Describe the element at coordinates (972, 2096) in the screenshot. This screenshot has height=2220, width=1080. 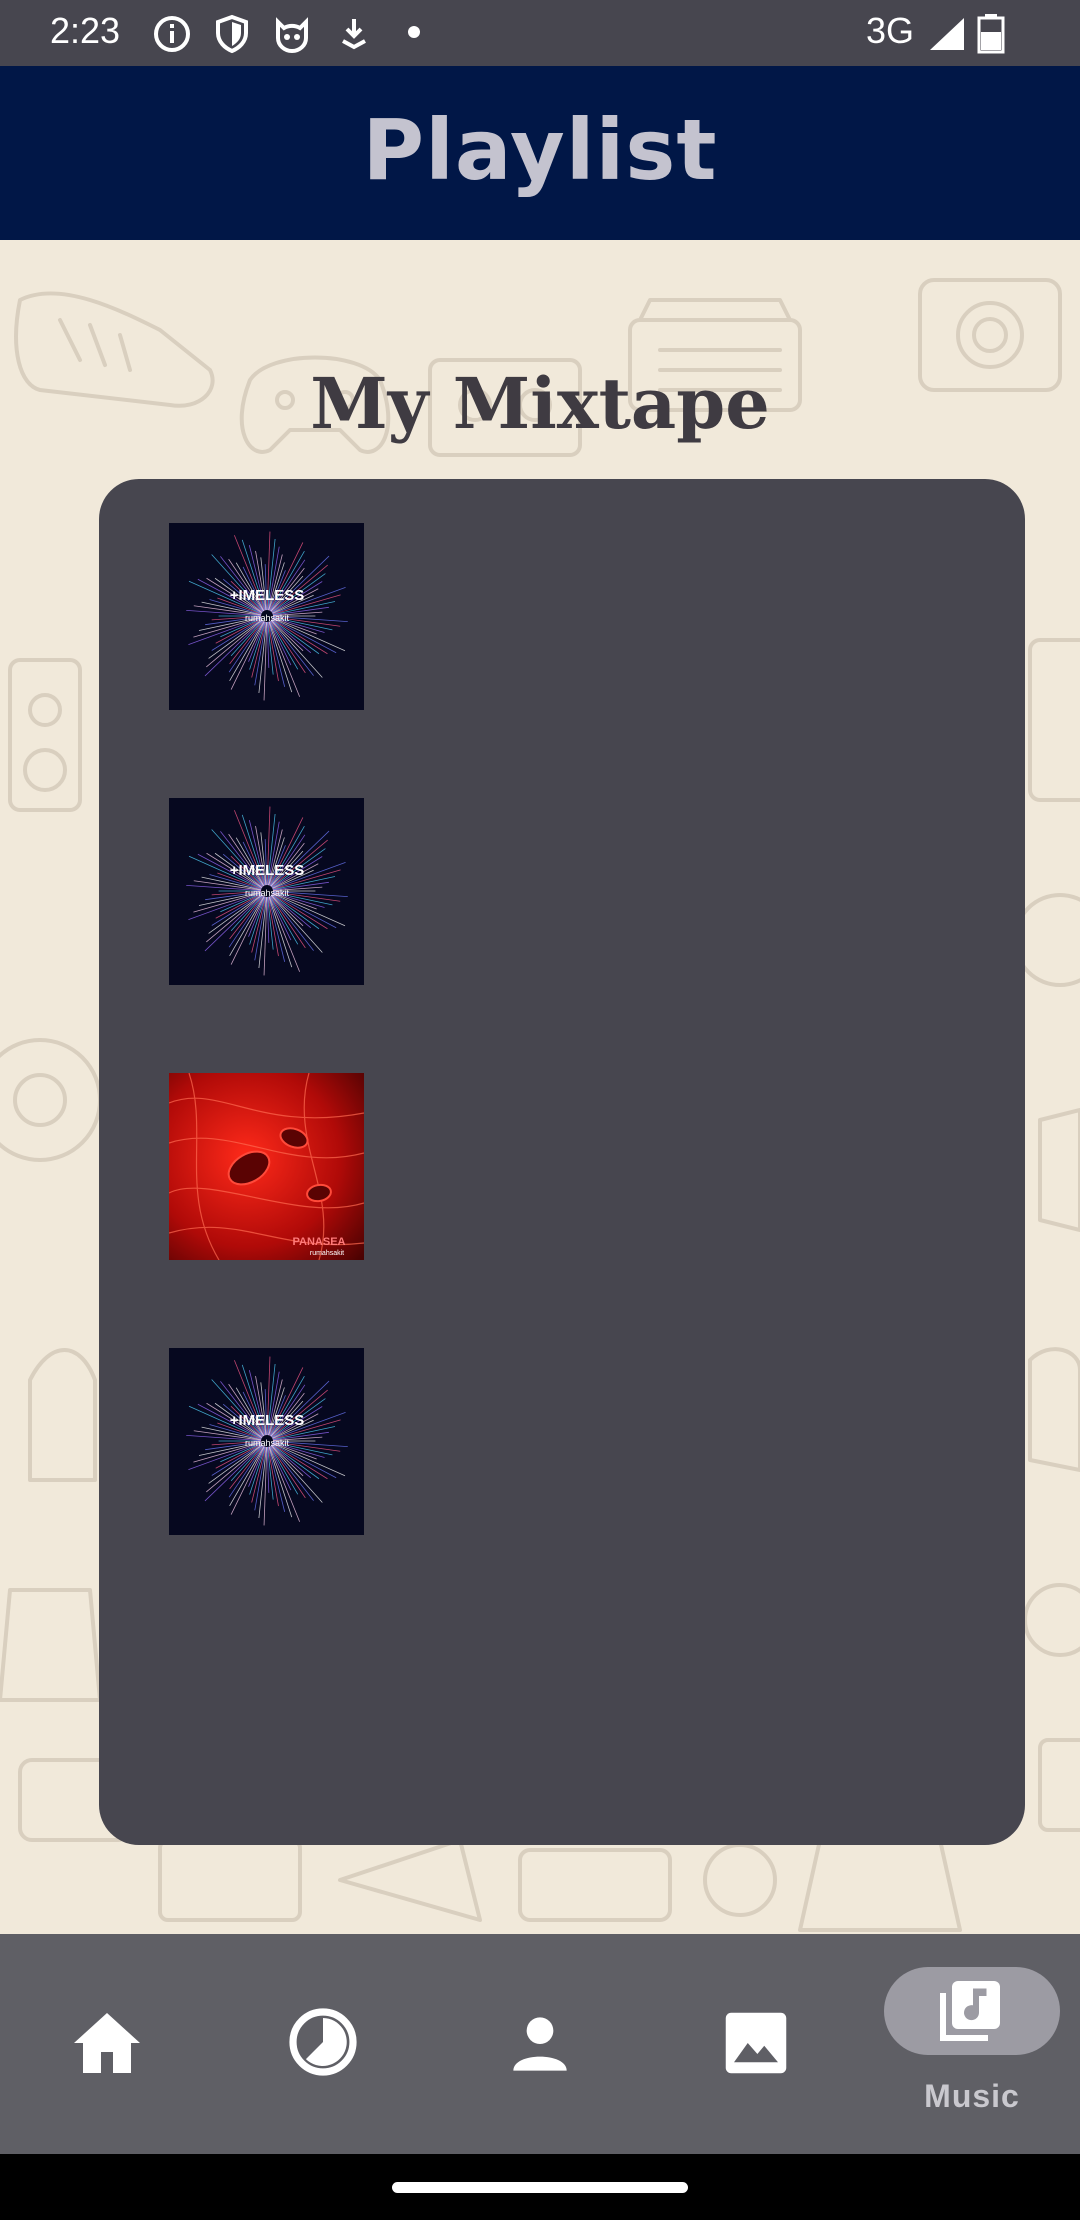
I see `nav-music-label: Music` at that location.